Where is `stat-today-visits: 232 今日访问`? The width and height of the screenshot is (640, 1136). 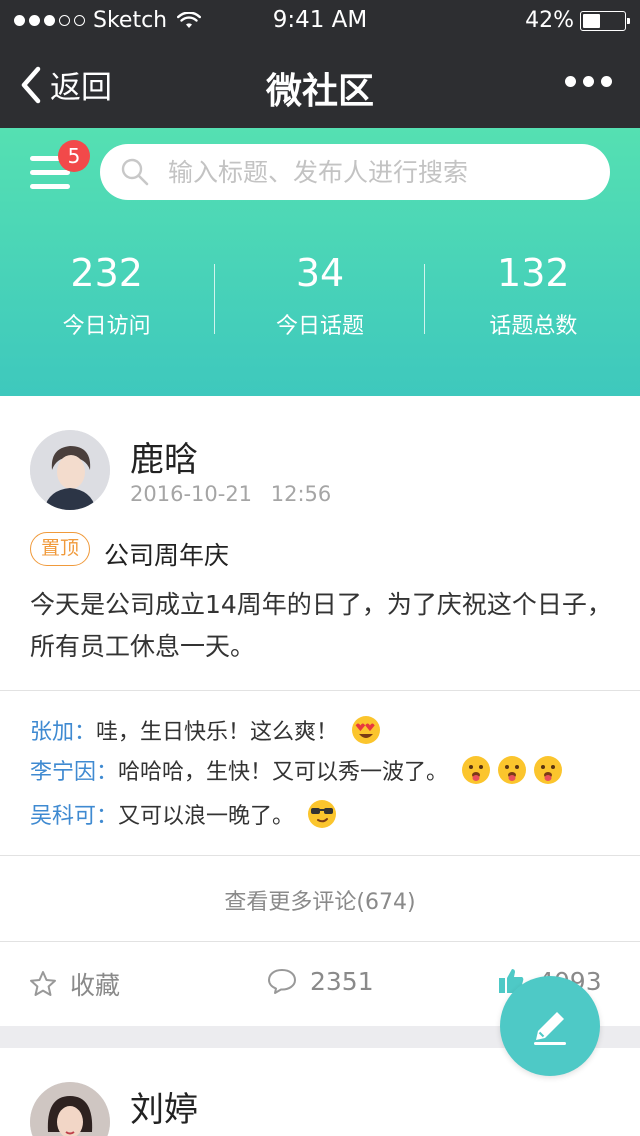
stat-today-visits: 232 今日访问 is located at coordinates (106, 303).